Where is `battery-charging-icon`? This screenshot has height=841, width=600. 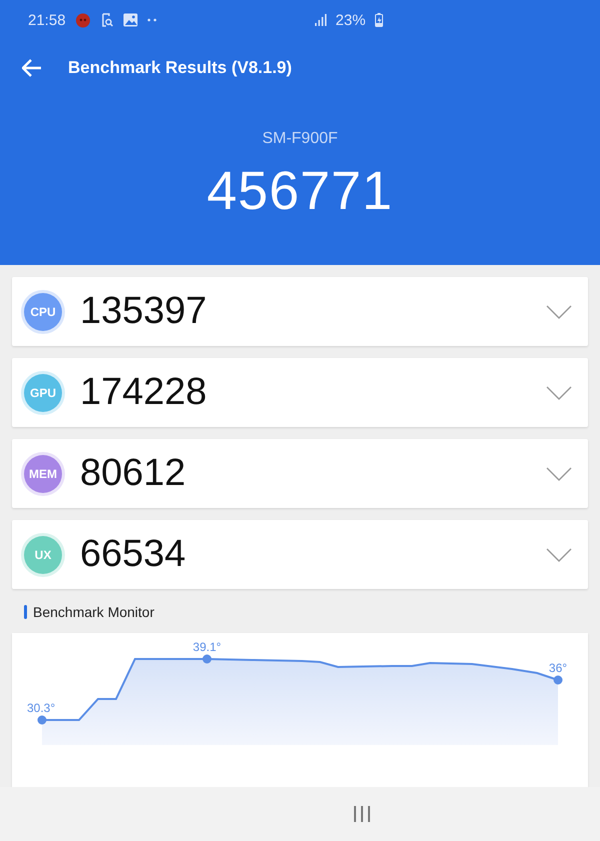
battery-charging-icon is located at coordinates (378, 20).